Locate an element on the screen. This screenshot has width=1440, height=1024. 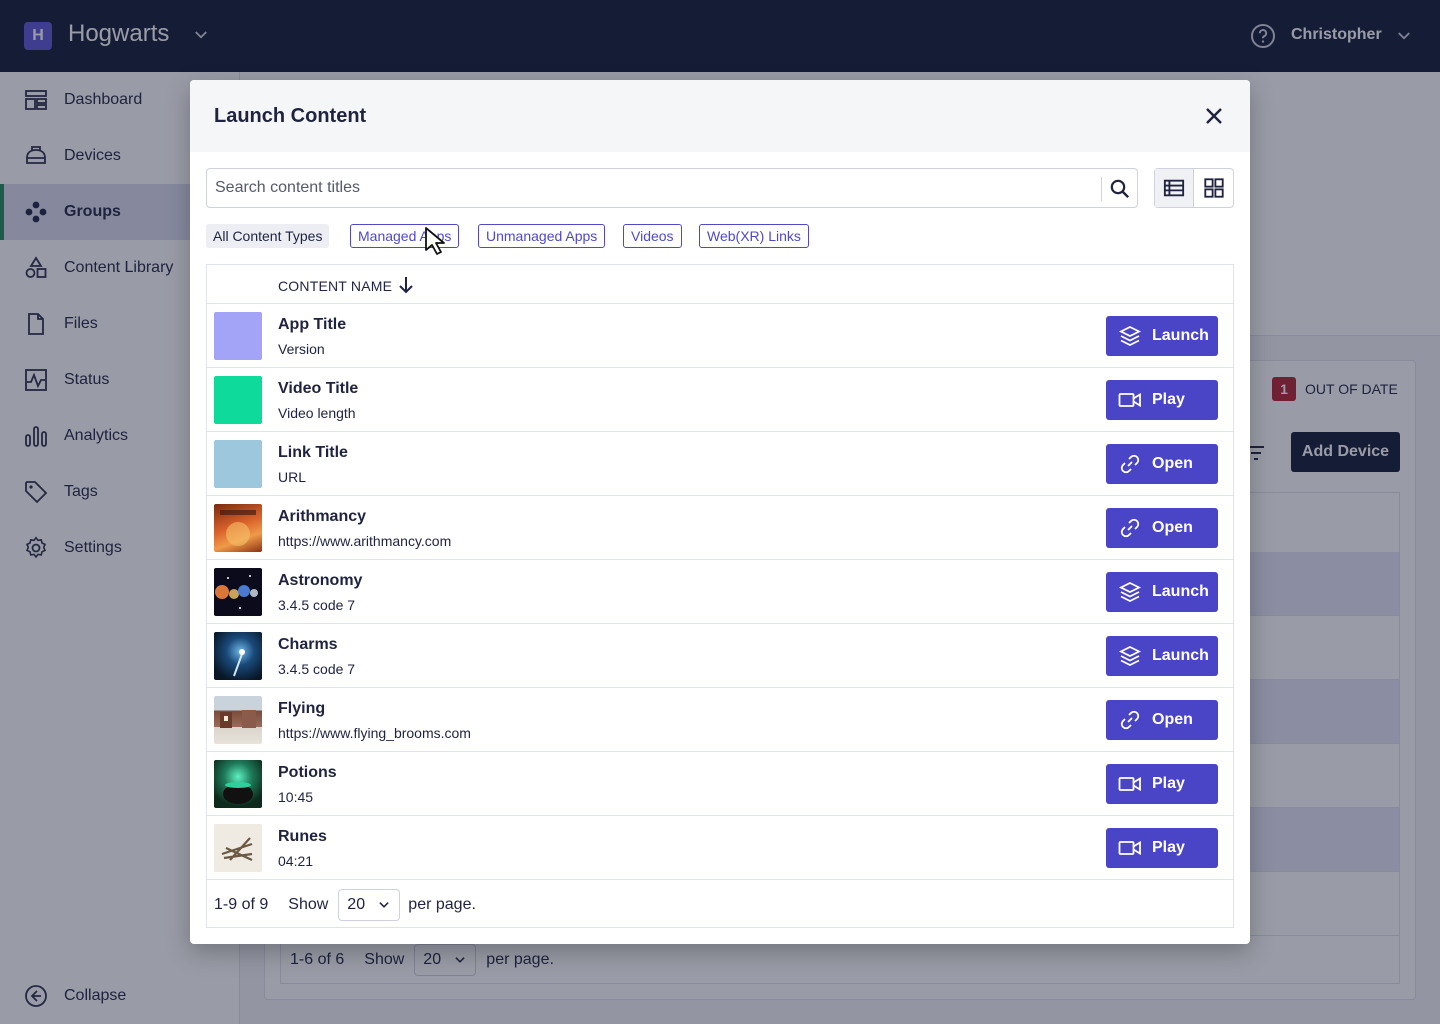
table-row: Link Title URL Open is located at coordinates (720, 464).